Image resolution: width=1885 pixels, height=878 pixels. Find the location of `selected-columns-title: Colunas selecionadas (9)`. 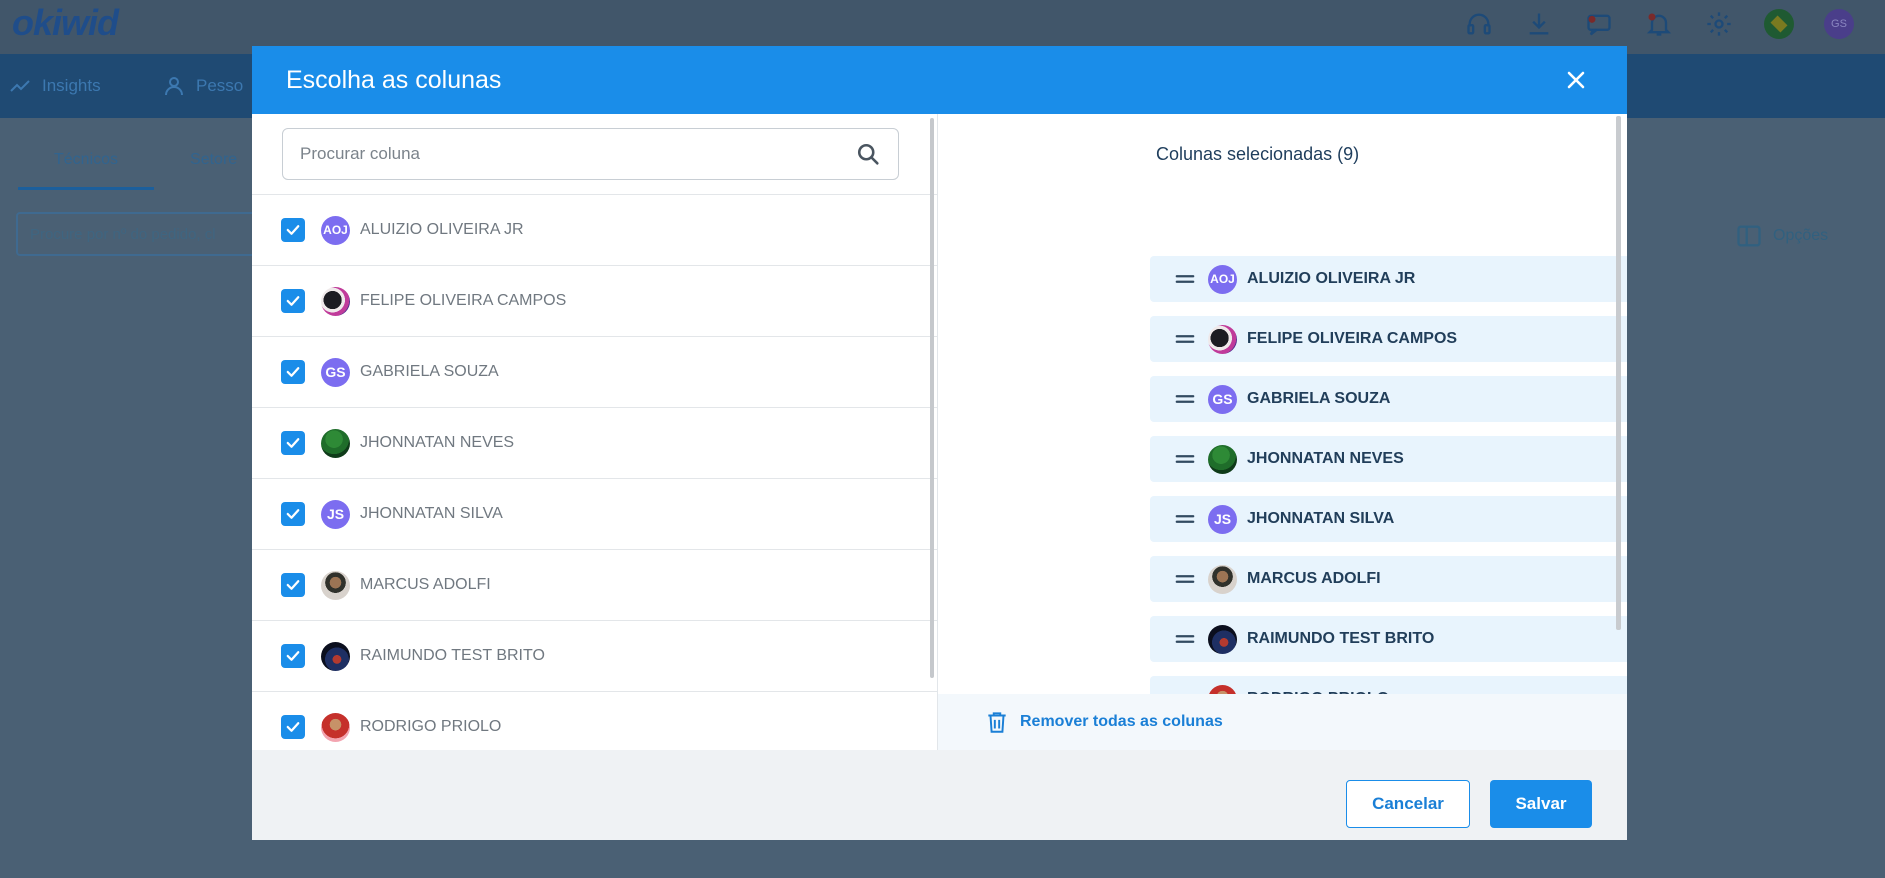

selected-columns-title: Colunas selecionadas (9) is located at coordinates (1258, 154).